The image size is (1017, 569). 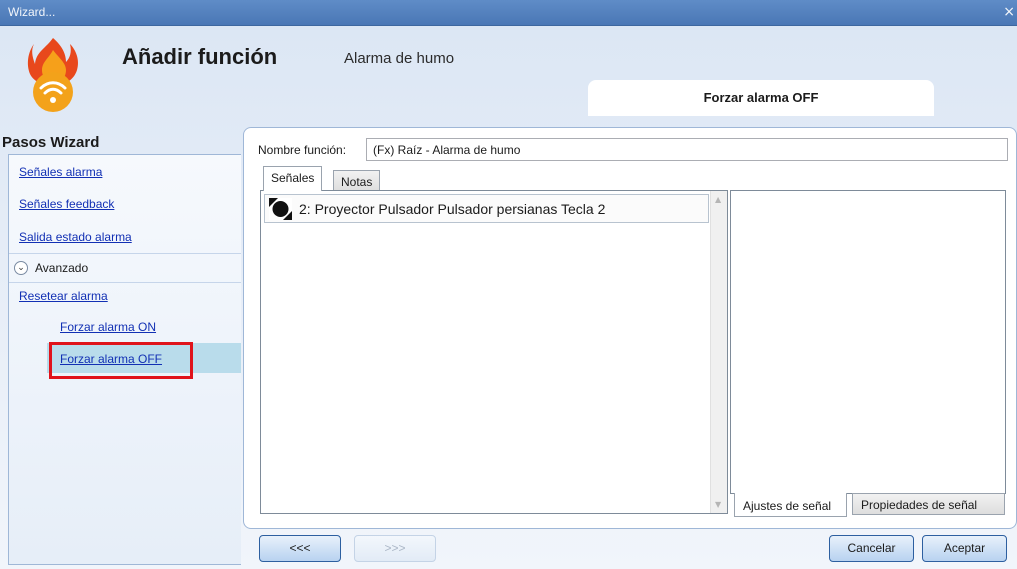 What do you see at coordinates (964, 548) in the screenshot?
I see `accept-button: Aceptar` at bounding box center [964, 548].